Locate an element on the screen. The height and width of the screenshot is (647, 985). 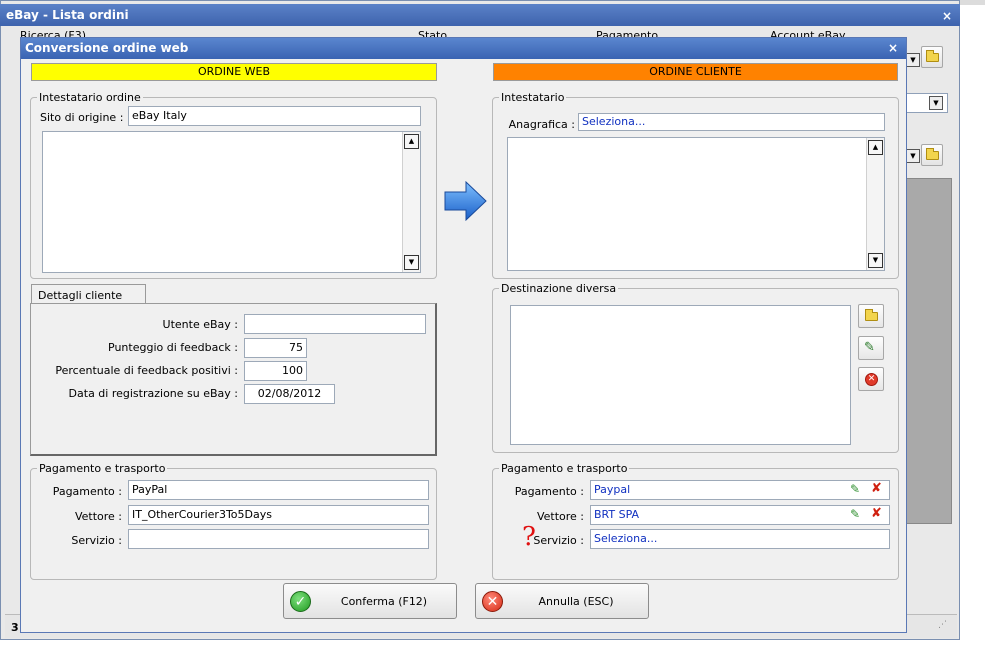
sito-origine-field: eBay Italy is located at coordinates (274, 116).